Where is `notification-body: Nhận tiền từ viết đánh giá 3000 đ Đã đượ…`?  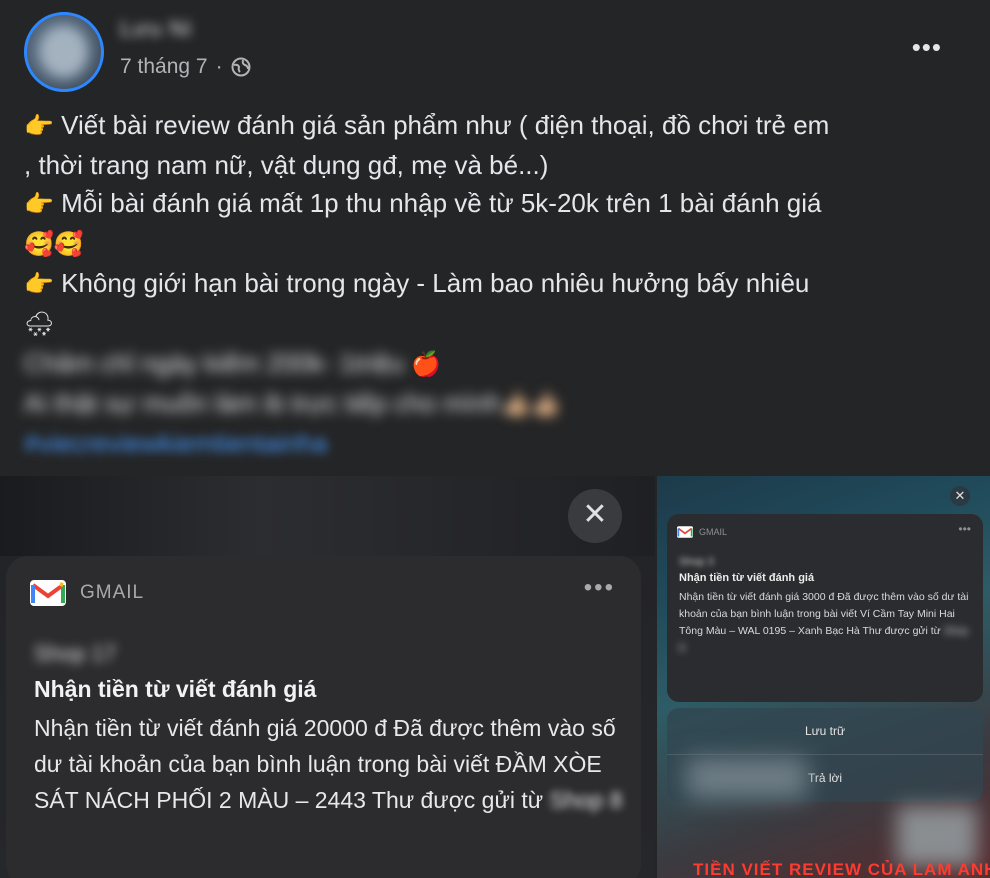 notification-body: Nhận tiền từ viết đánh giá 3000 đ Đã đượ… is located at coordinates (824, 622).